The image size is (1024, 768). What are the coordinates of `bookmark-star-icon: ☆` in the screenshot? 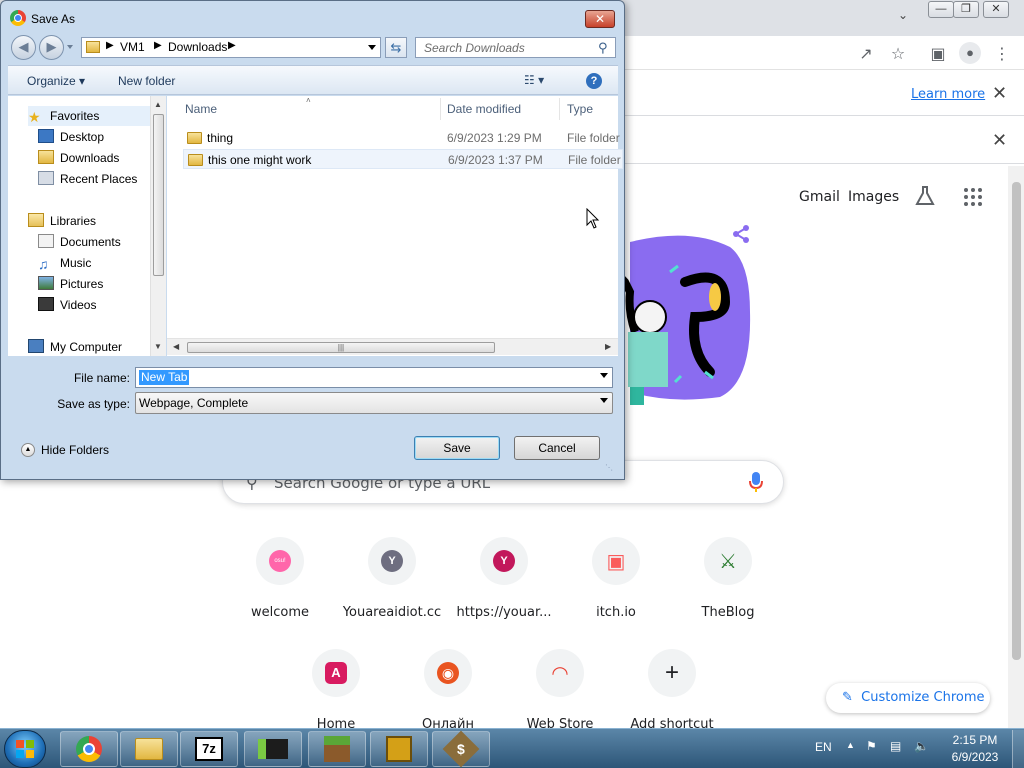 It's located at (898, 54).